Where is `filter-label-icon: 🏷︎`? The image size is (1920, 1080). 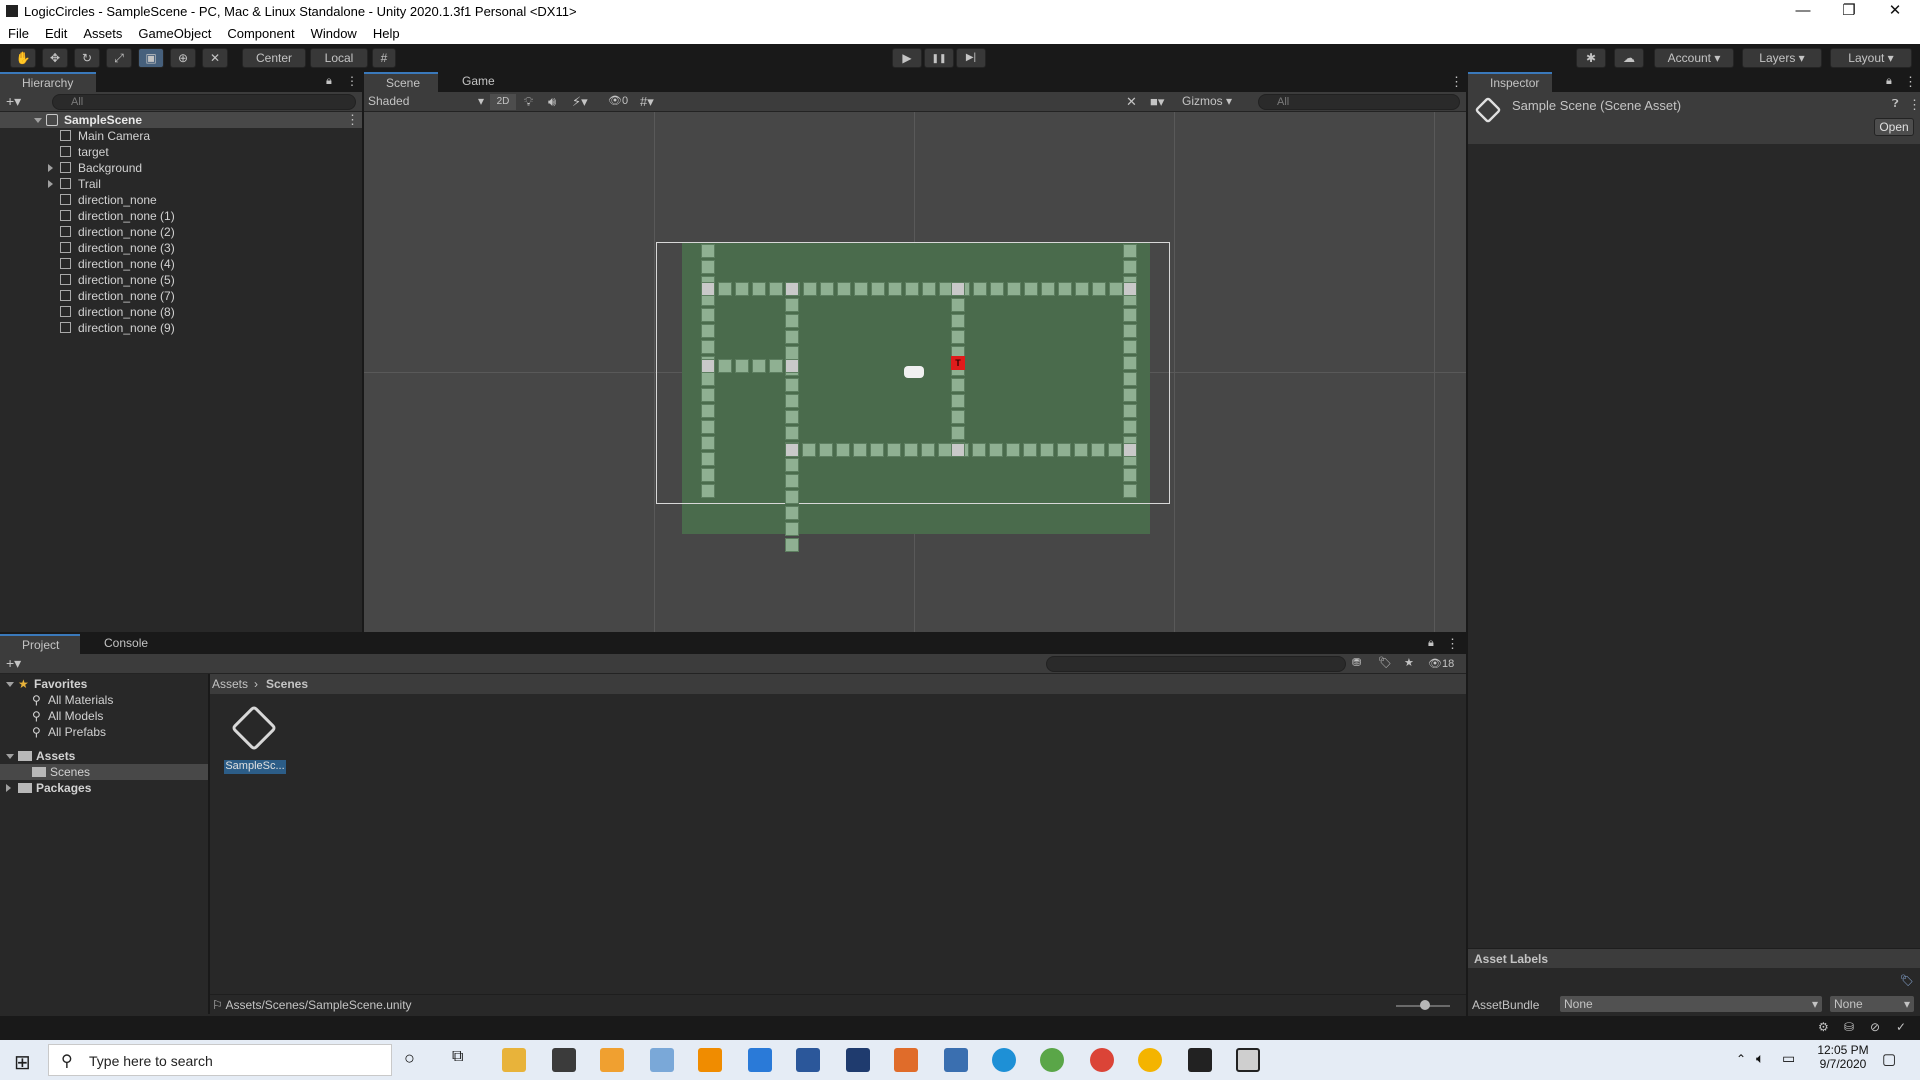
filter-label-icon: 🏷︎ is located at coordinates (1385, 662).